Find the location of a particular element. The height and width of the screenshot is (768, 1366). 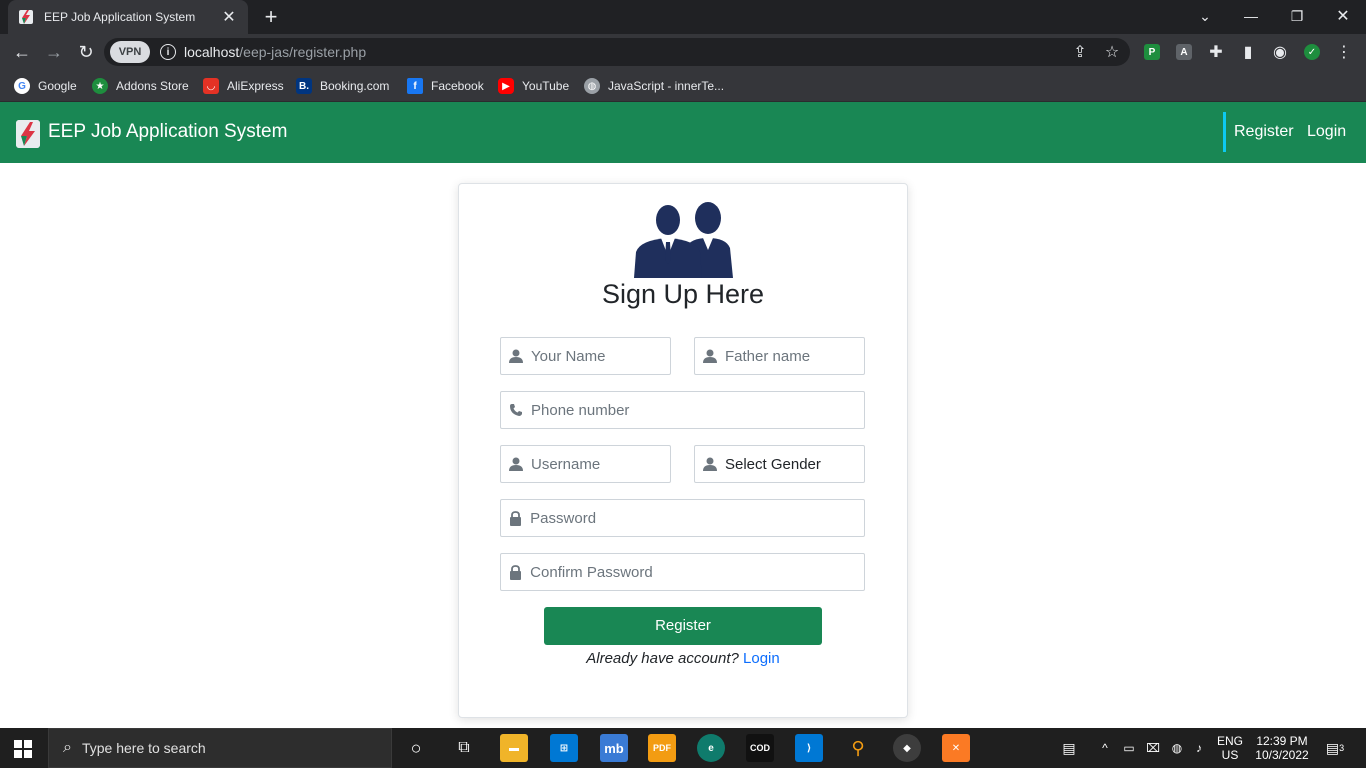

network-icon: ◍ is located at coordinates (1177, 748).